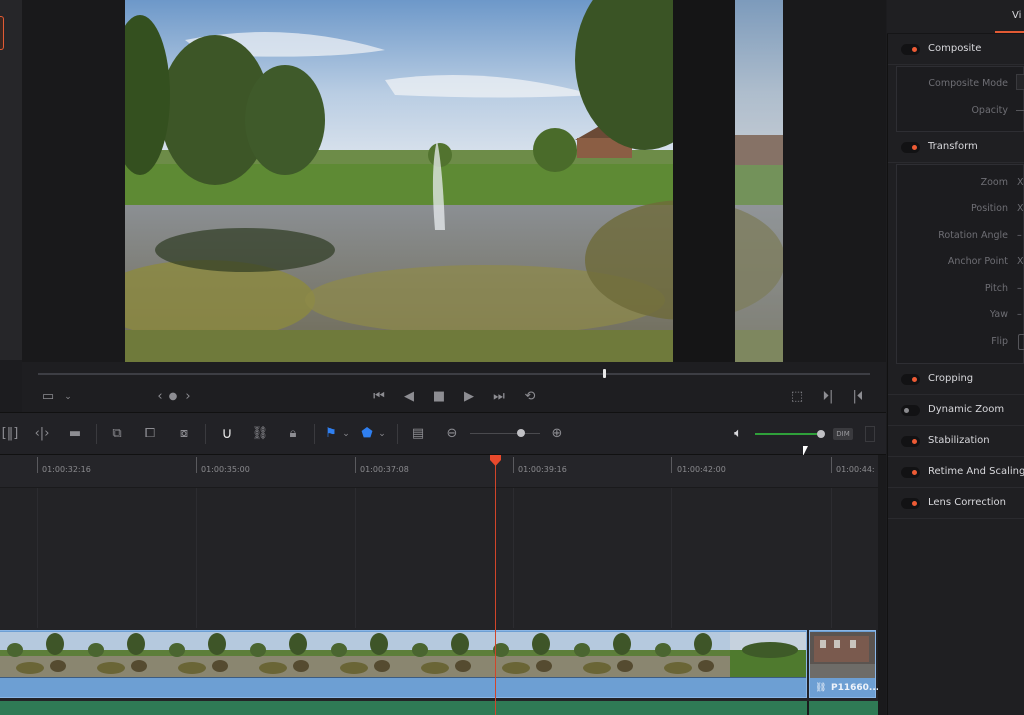 The height and width of the screenshot is (715, 1024). Describe the element at coordinates (495, 587) in the screenshot. I see `playhead-line` at that location.